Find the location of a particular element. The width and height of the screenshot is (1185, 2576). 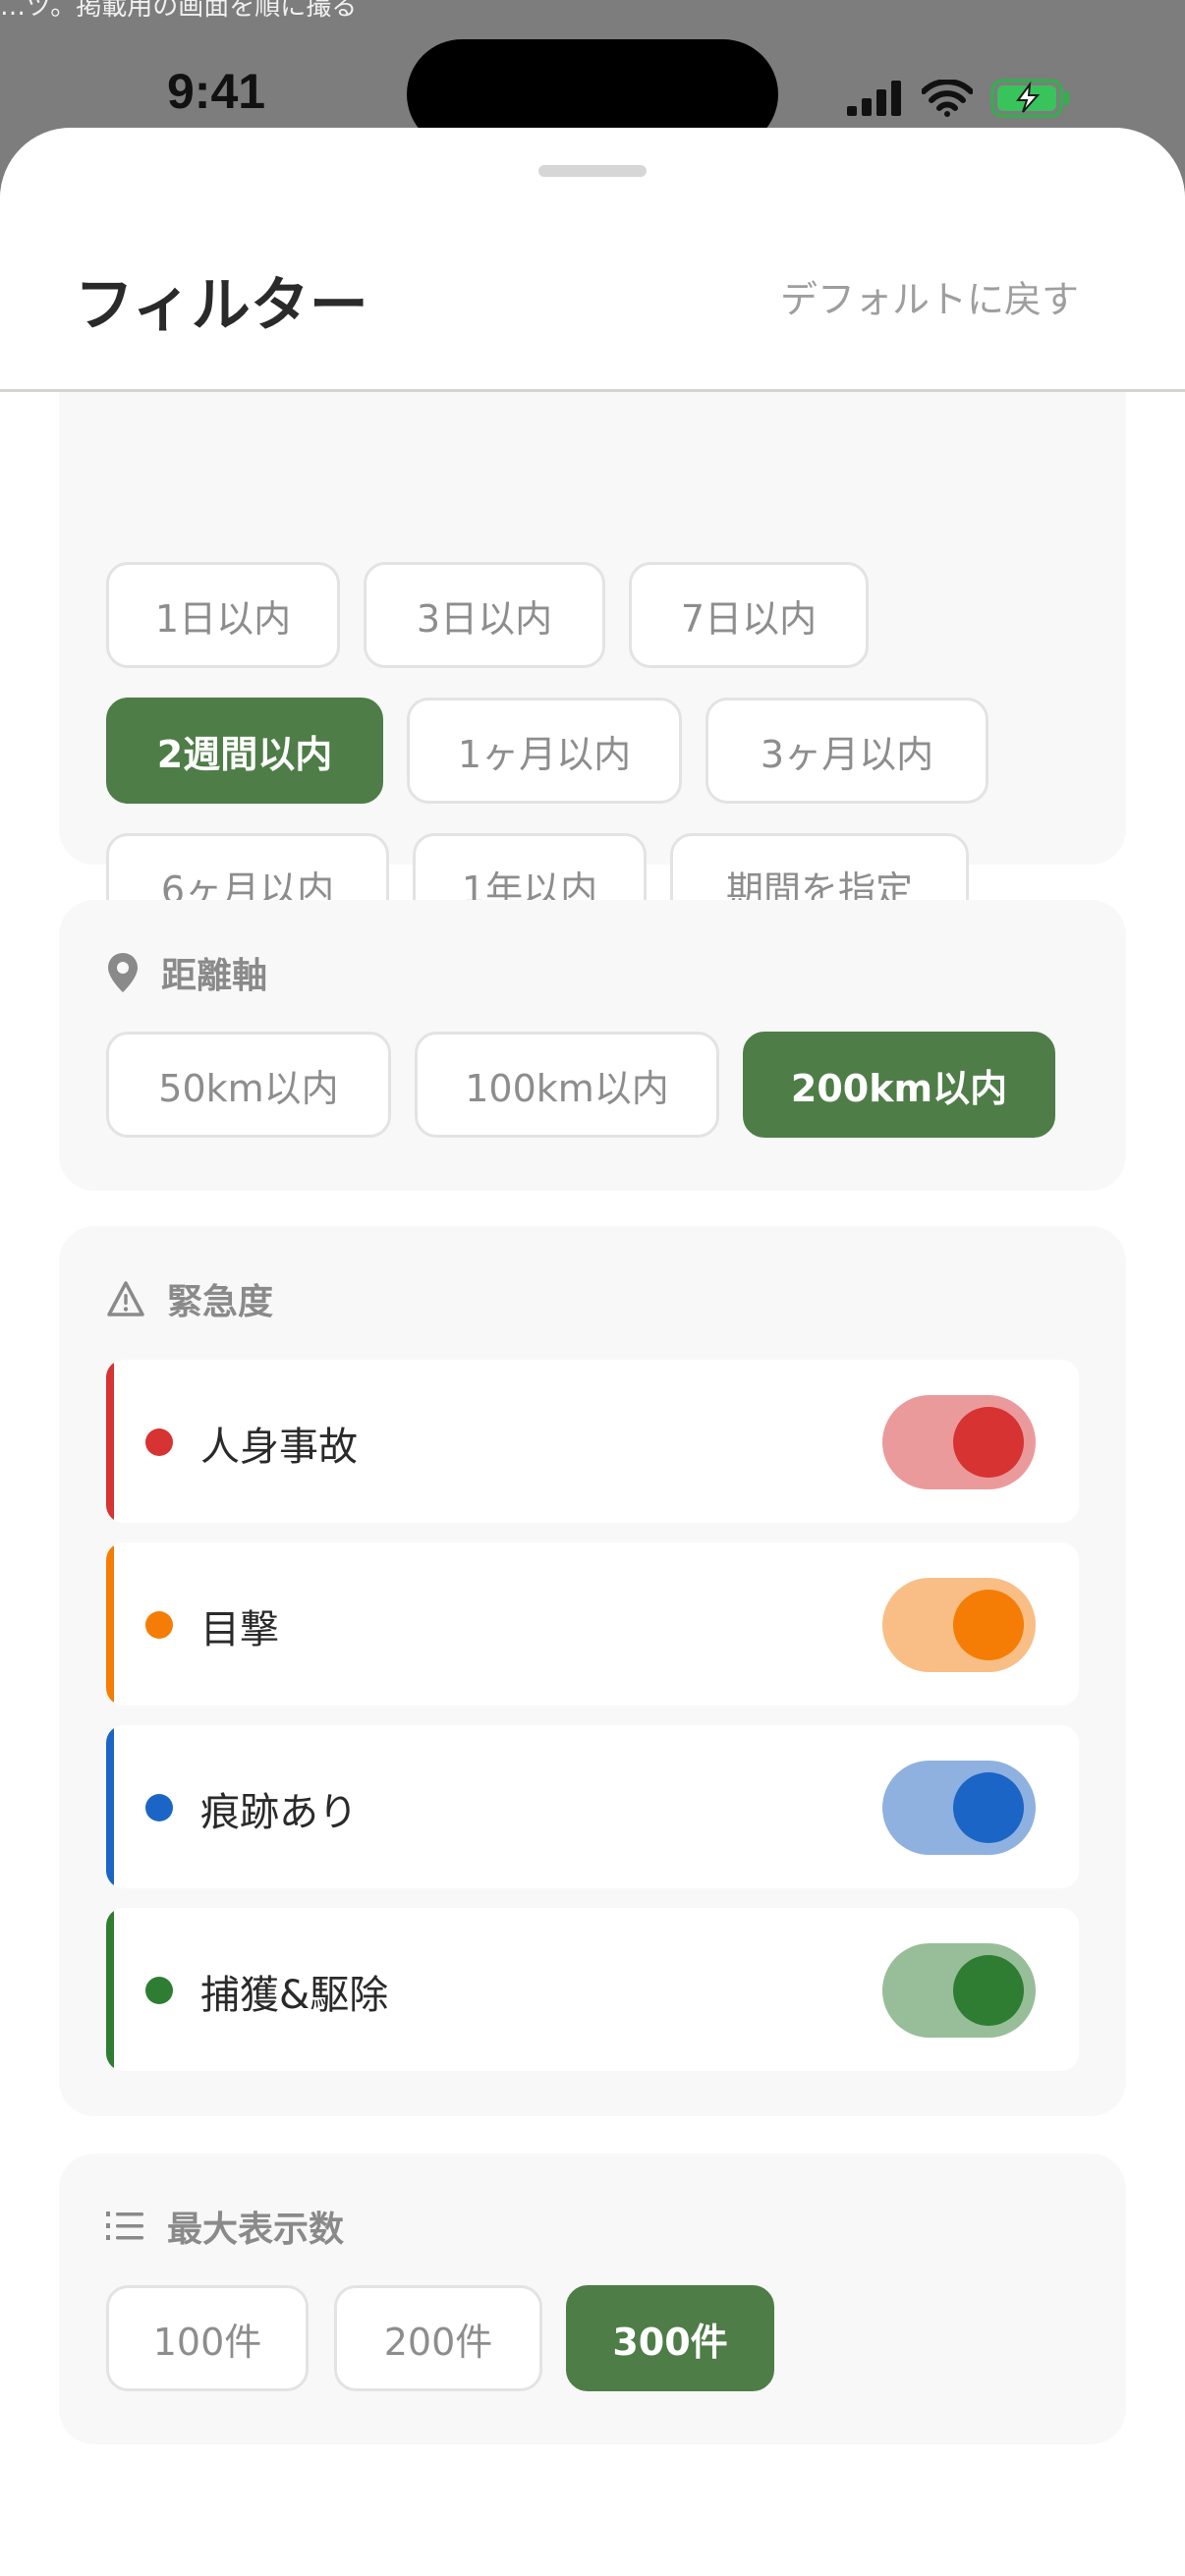

reset-to-default-button: デフォルトに戻す is located at coordinates (930, 296).